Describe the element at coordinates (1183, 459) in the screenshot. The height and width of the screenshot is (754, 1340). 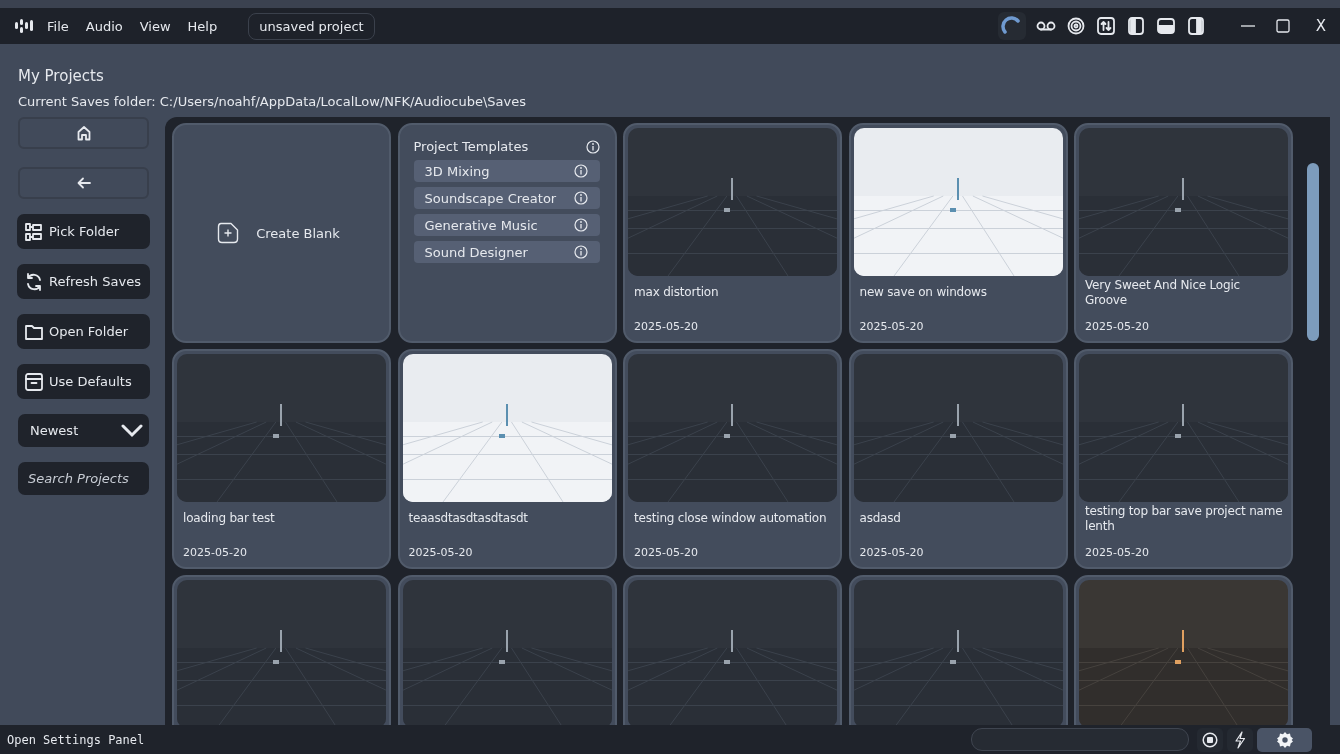
I see `project-card: testing top bar save project name lenth 2025-05-20` at that location.